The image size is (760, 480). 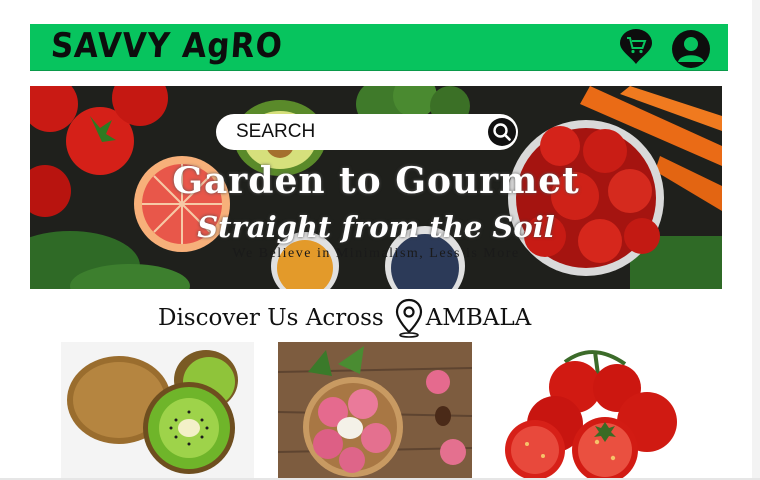 What do you see at coordinates (691, 49) in the screenshot?
I see `user-avatar-icon` at bounding box center [691, 49].